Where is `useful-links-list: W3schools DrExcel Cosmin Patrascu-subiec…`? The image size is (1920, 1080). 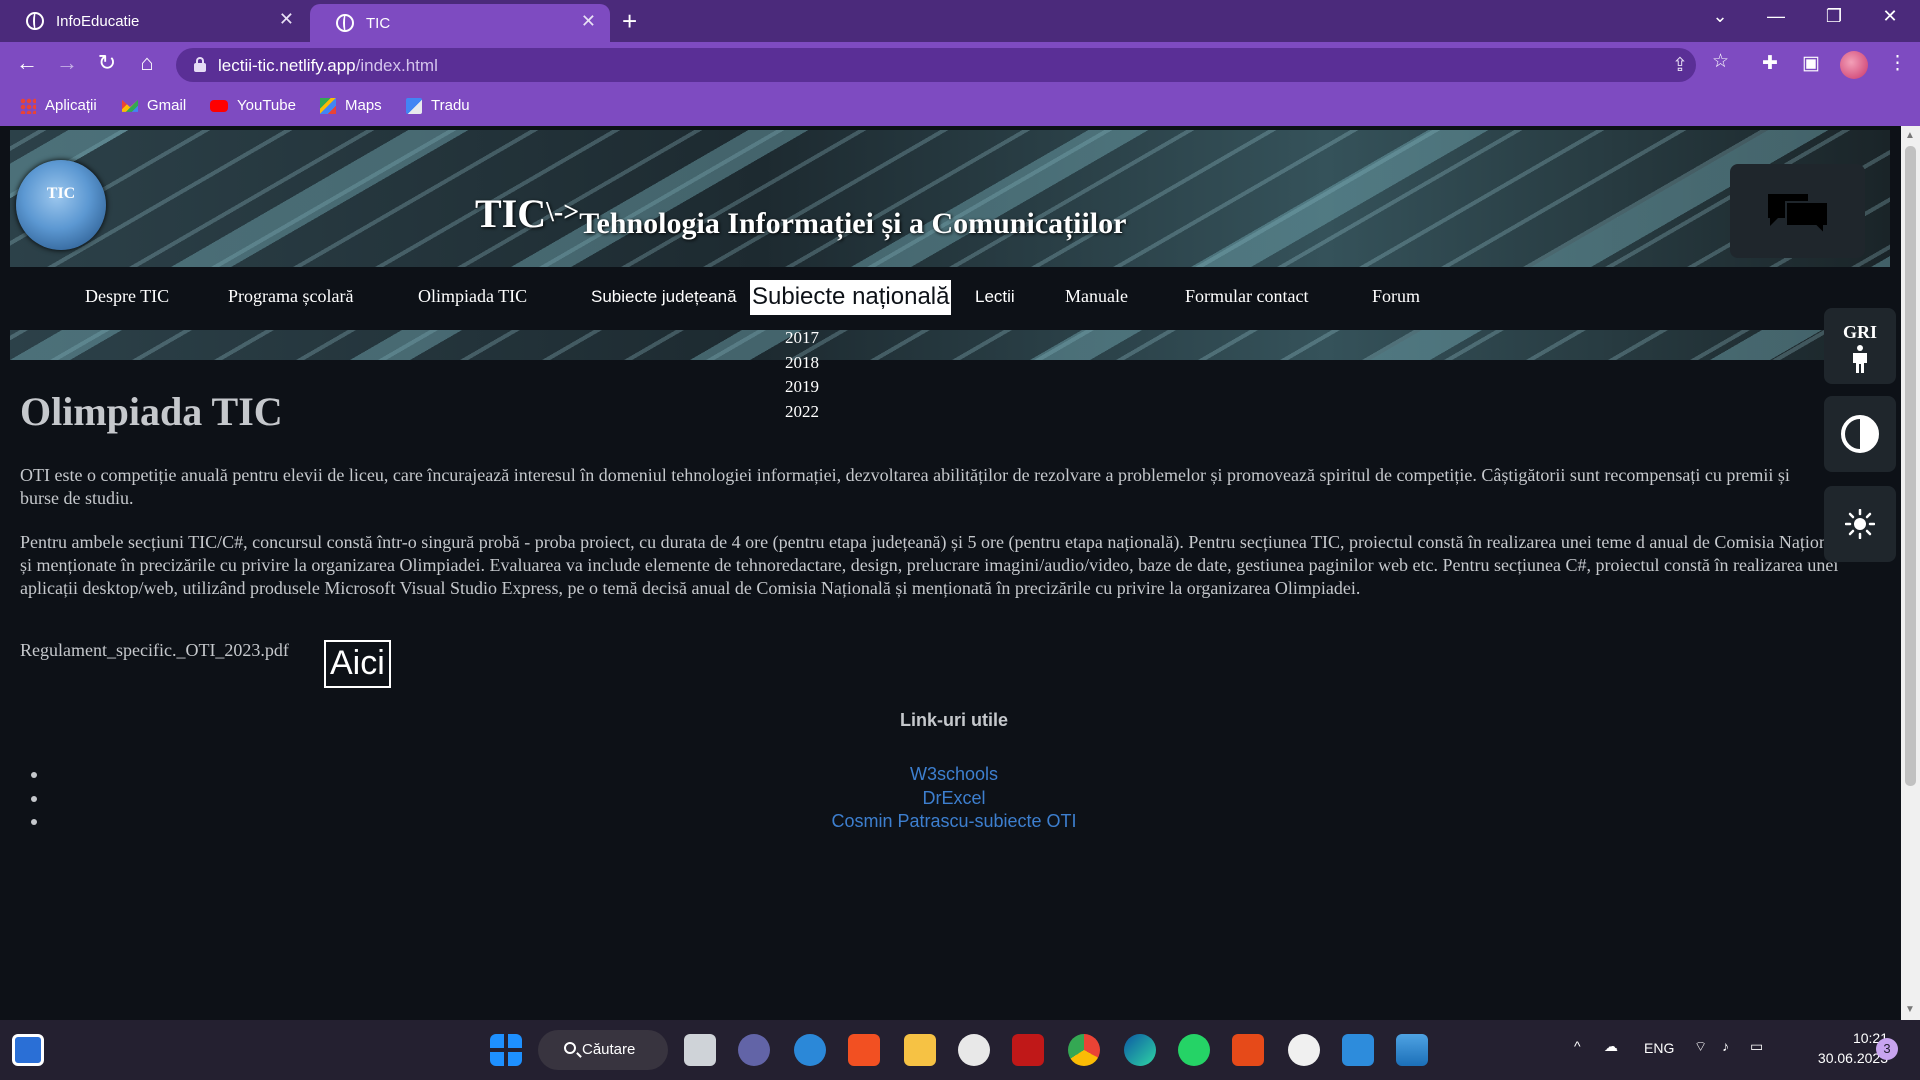
useful-links-list: W3schools DrExcel Cosmin Patrascu-subiec… is located at coordinates (950, 798).